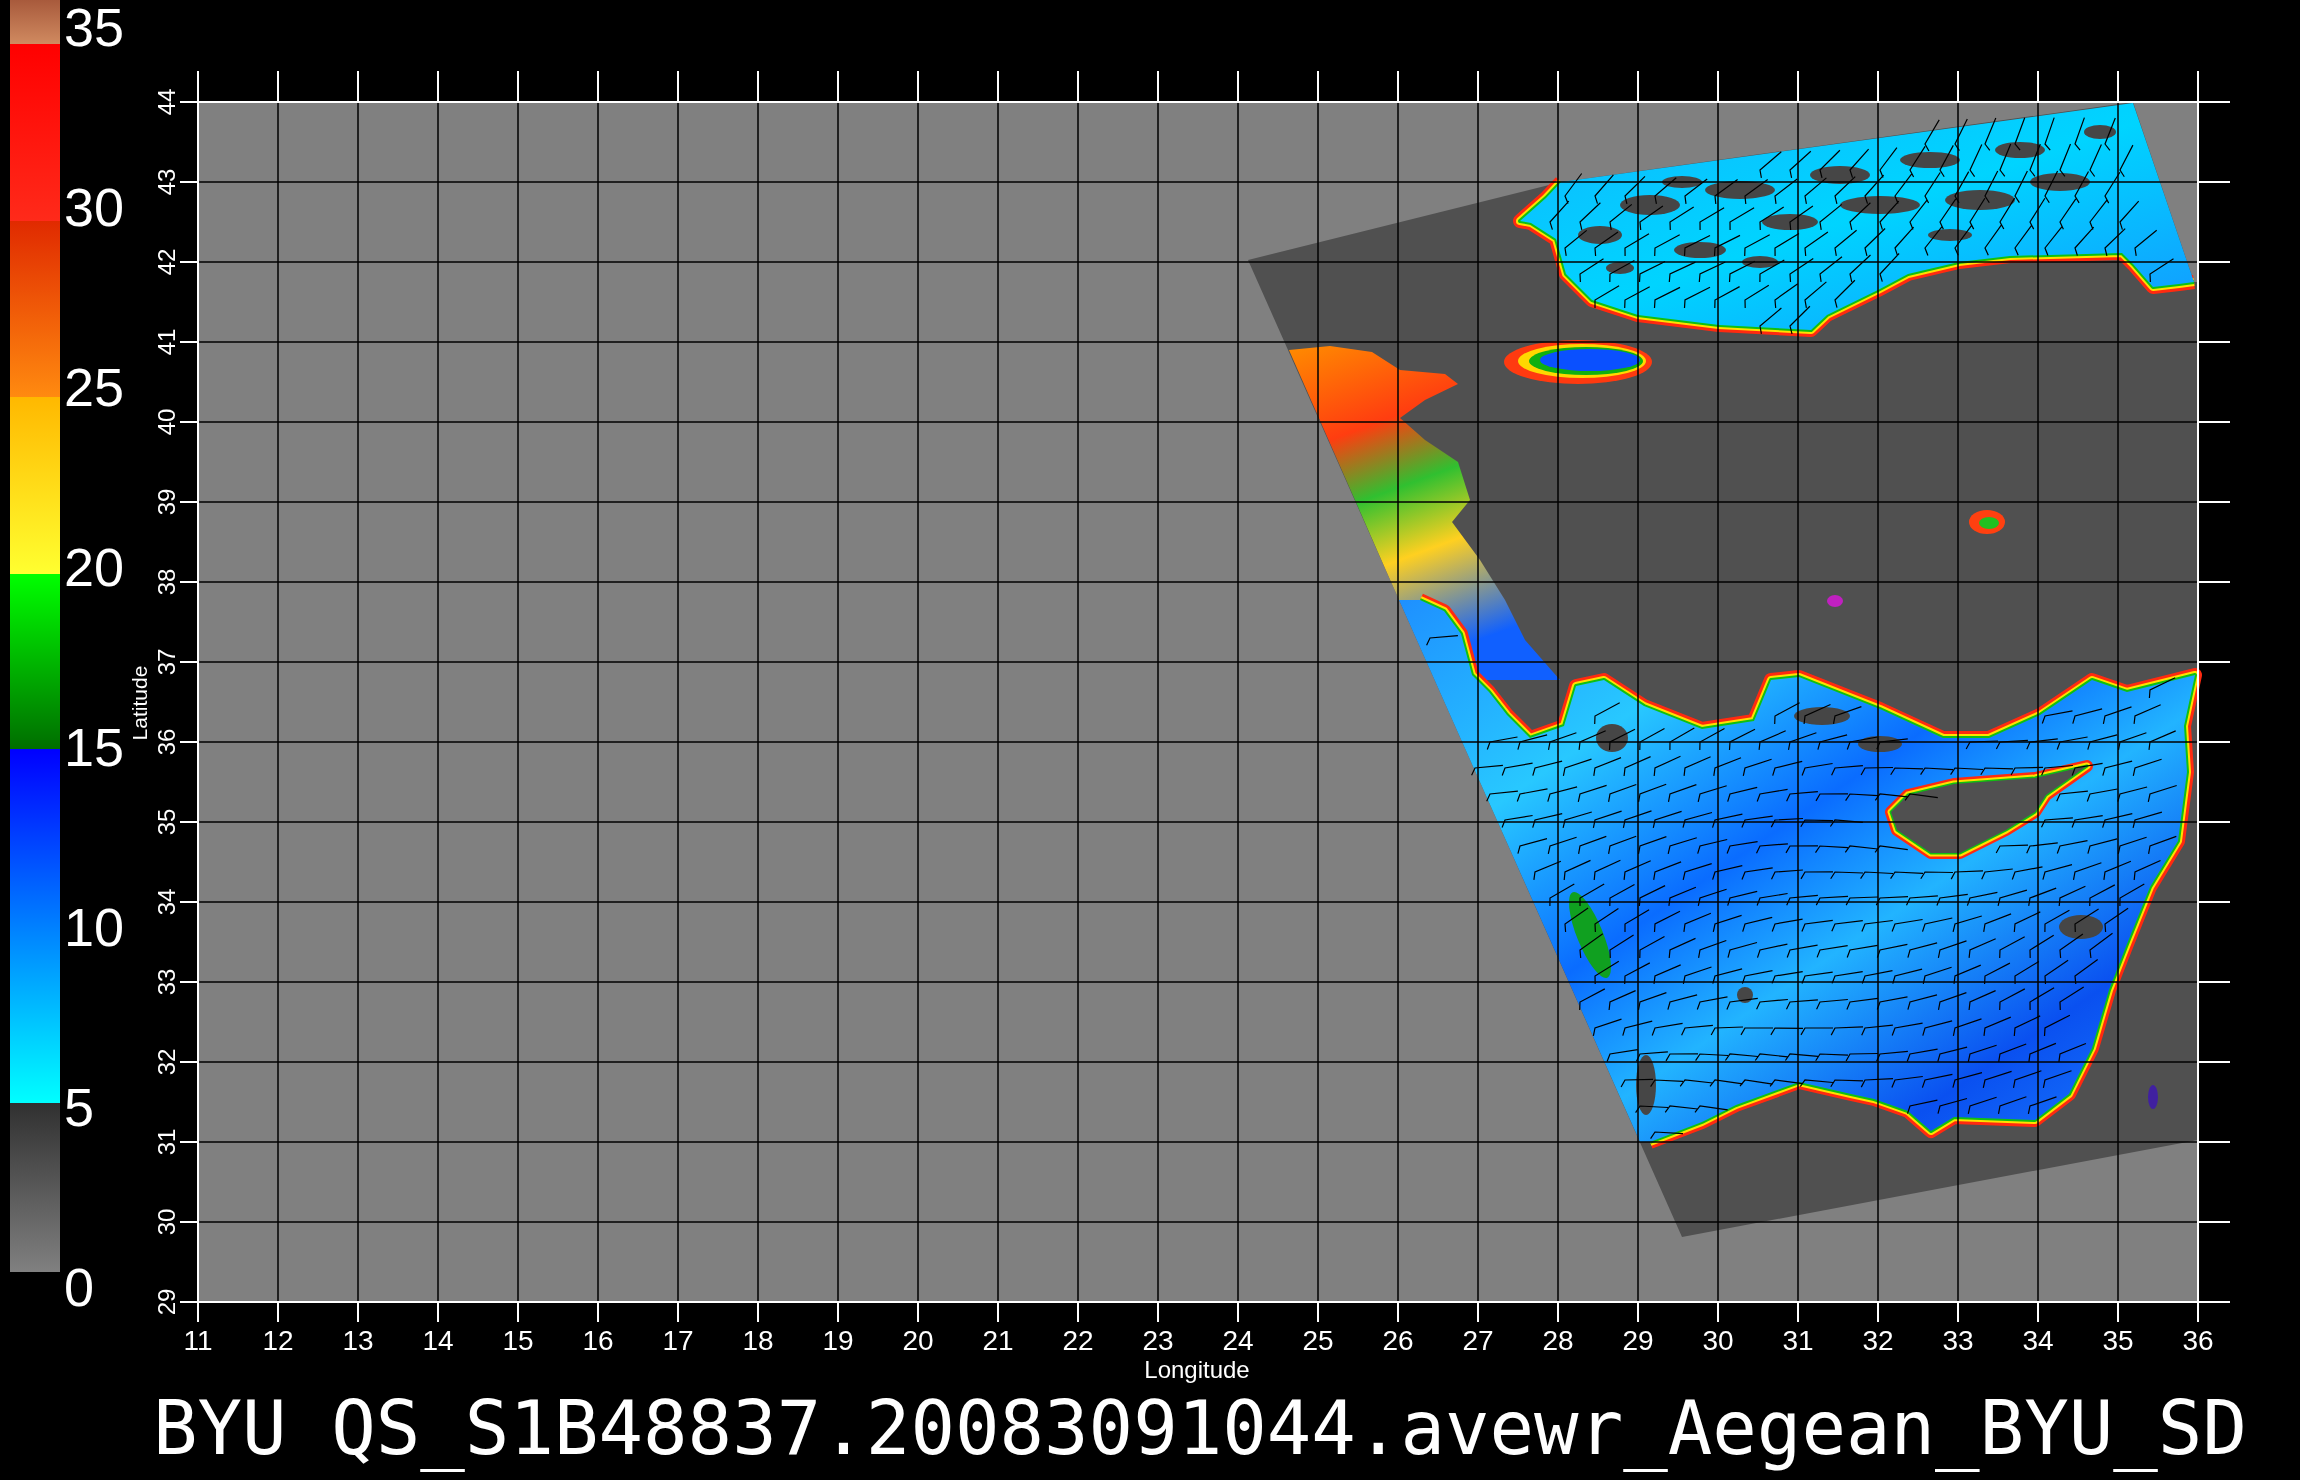 The image size is (2300, 1480). What do you see at coordinates (166, 582) in the screenshot?
I see `tick-label: 38` at bounding box center [166, 582].